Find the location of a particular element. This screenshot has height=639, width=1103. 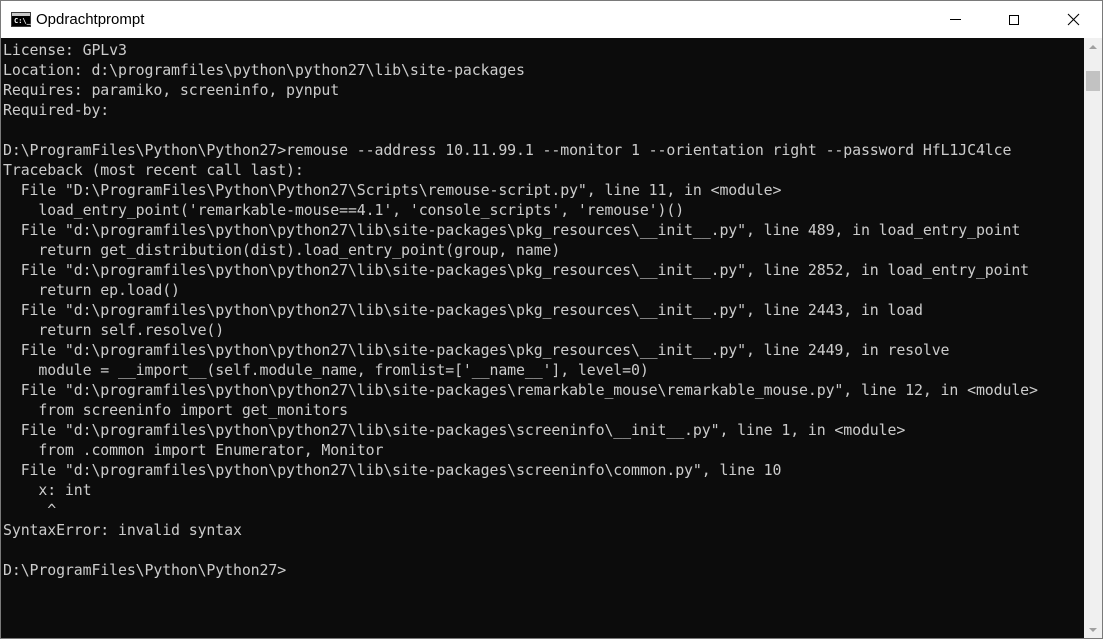

minimize-icon is located at coordinates (955, 19).